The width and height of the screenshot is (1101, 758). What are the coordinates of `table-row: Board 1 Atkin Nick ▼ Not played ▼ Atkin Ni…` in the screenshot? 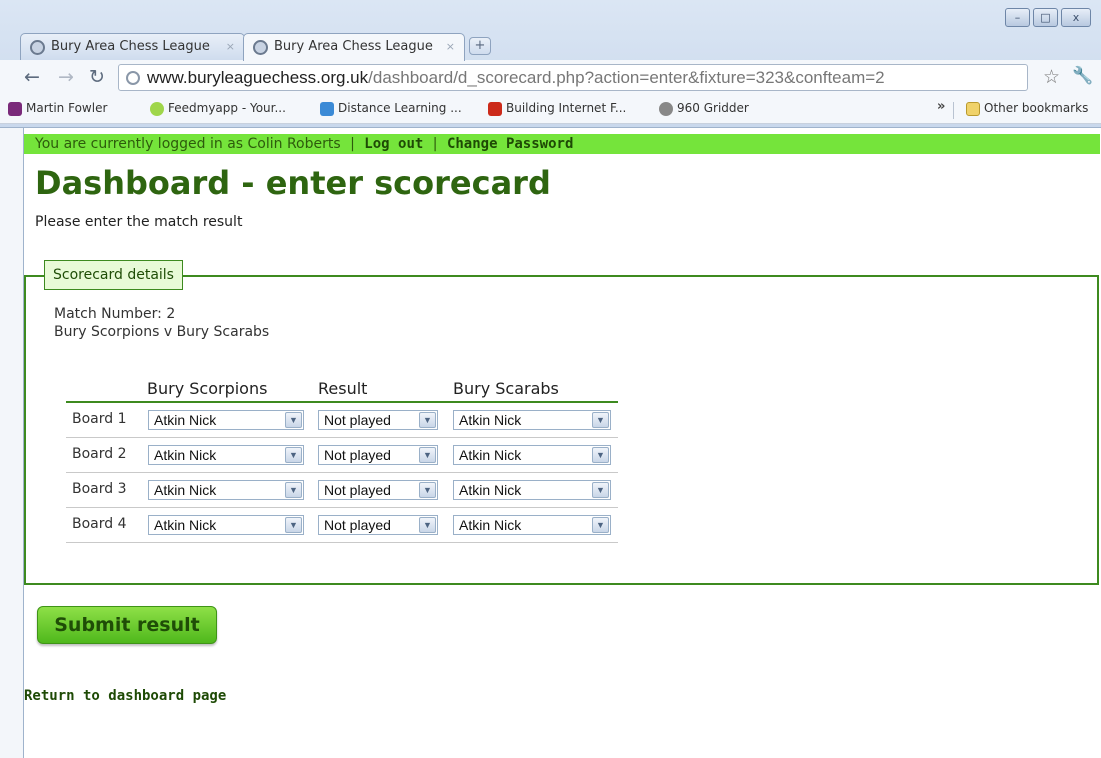 It's located at (342, 420).